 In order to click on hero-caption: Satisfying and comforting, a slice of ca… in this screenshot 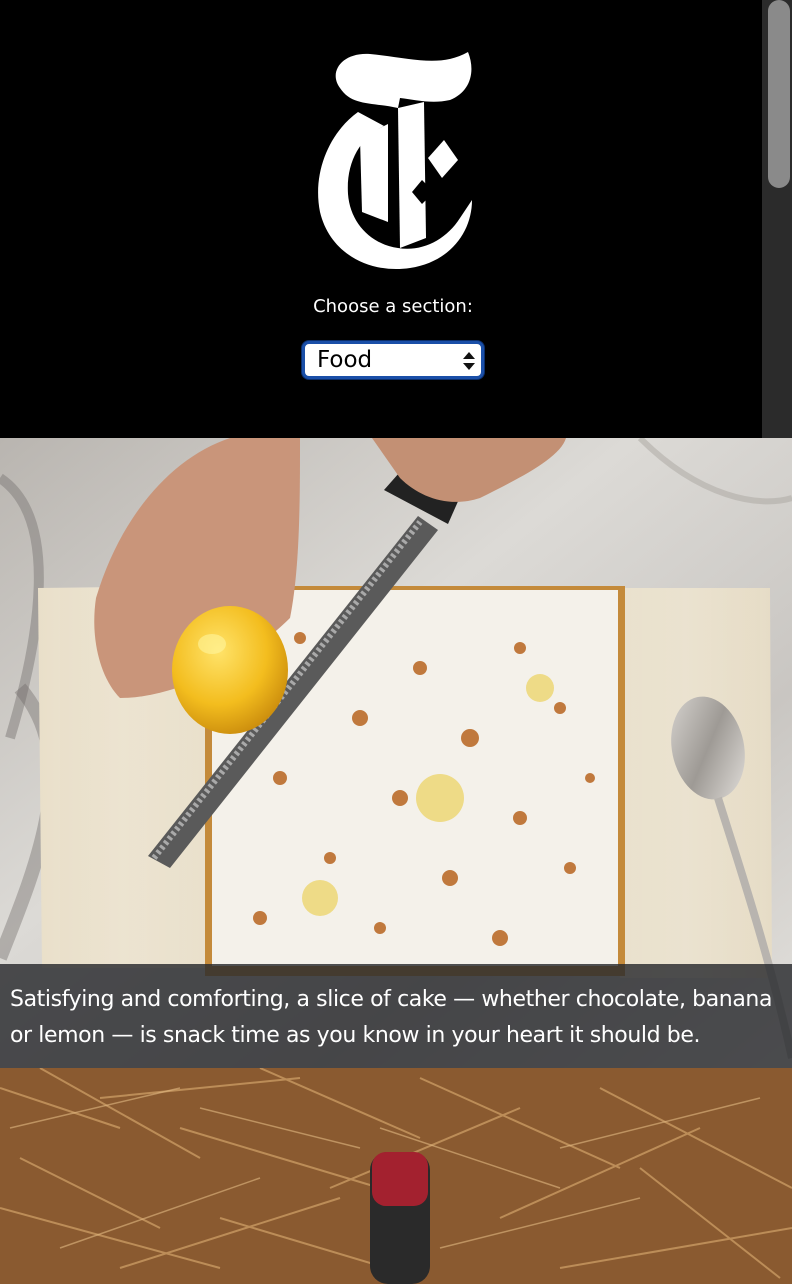, I will do `click(391, 1017)`.